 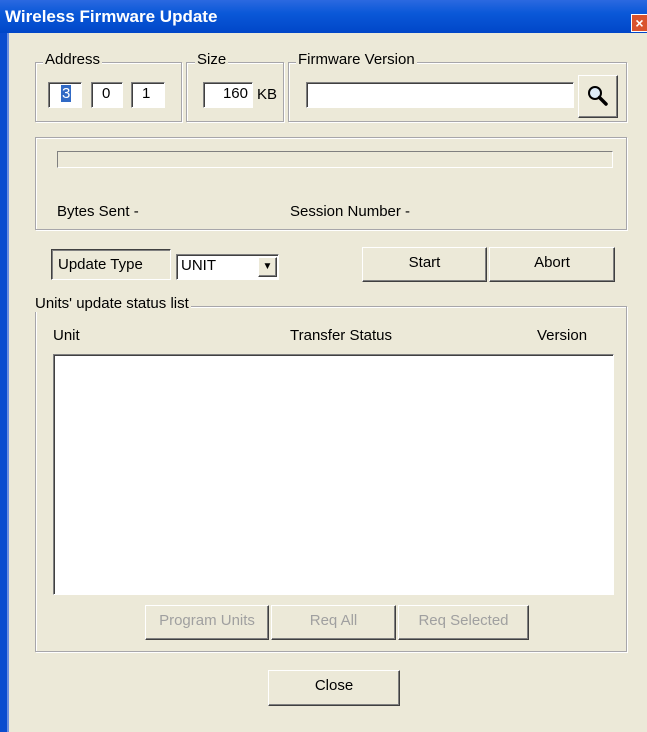 What do you see at coordinates (73, 59) in the screenshot?
I see `address-legend: Address` at bounding box center [73, 59].